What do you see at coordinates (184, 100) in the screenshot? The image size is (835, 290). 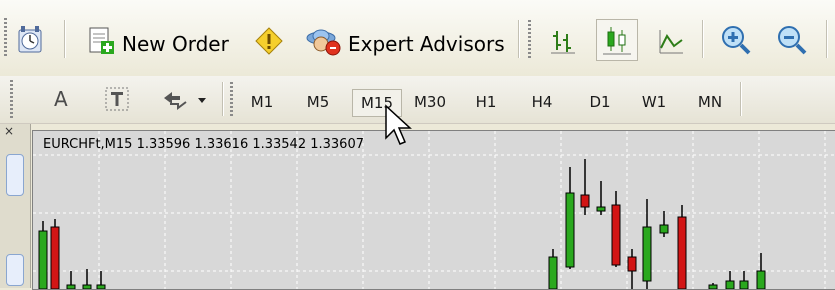 I see `arrows-icon` at bounding box center [184, 100].